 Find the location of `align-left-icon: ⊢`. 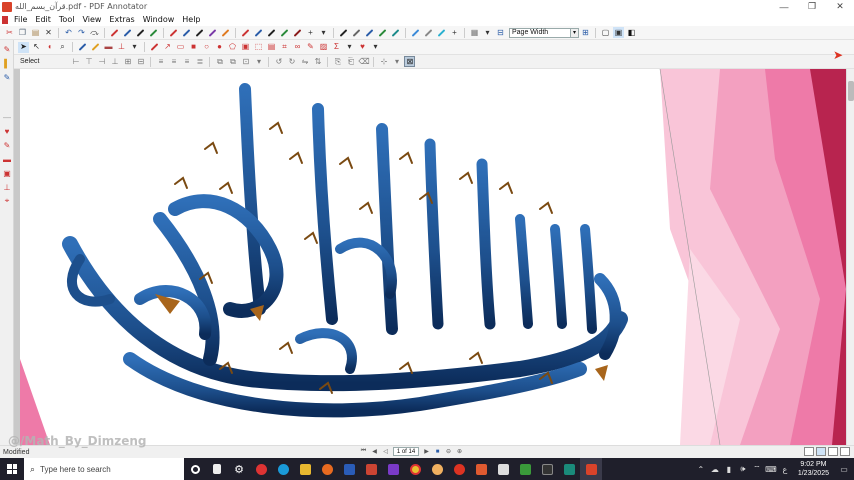

align-left-icon: ⊢ is located at coordinates (75, 61).